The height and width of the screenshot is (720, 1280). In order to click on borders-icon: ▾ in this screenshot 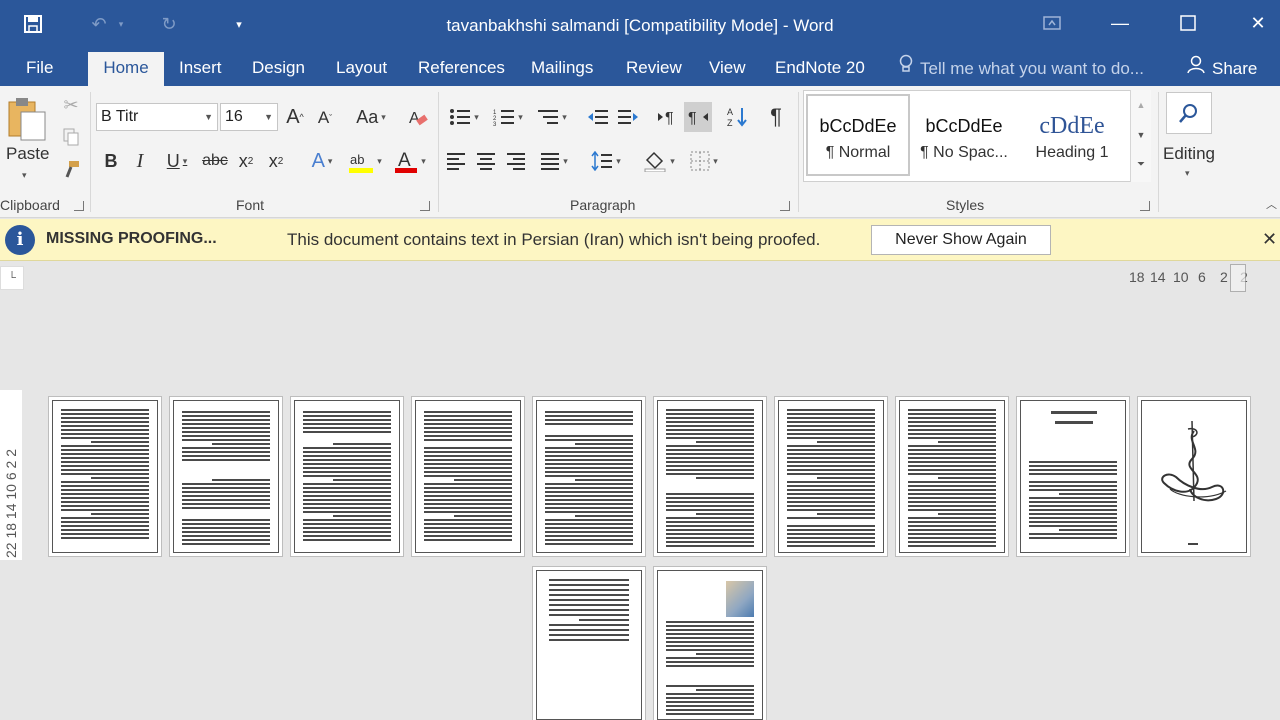, I will do `click(704, 161)`.